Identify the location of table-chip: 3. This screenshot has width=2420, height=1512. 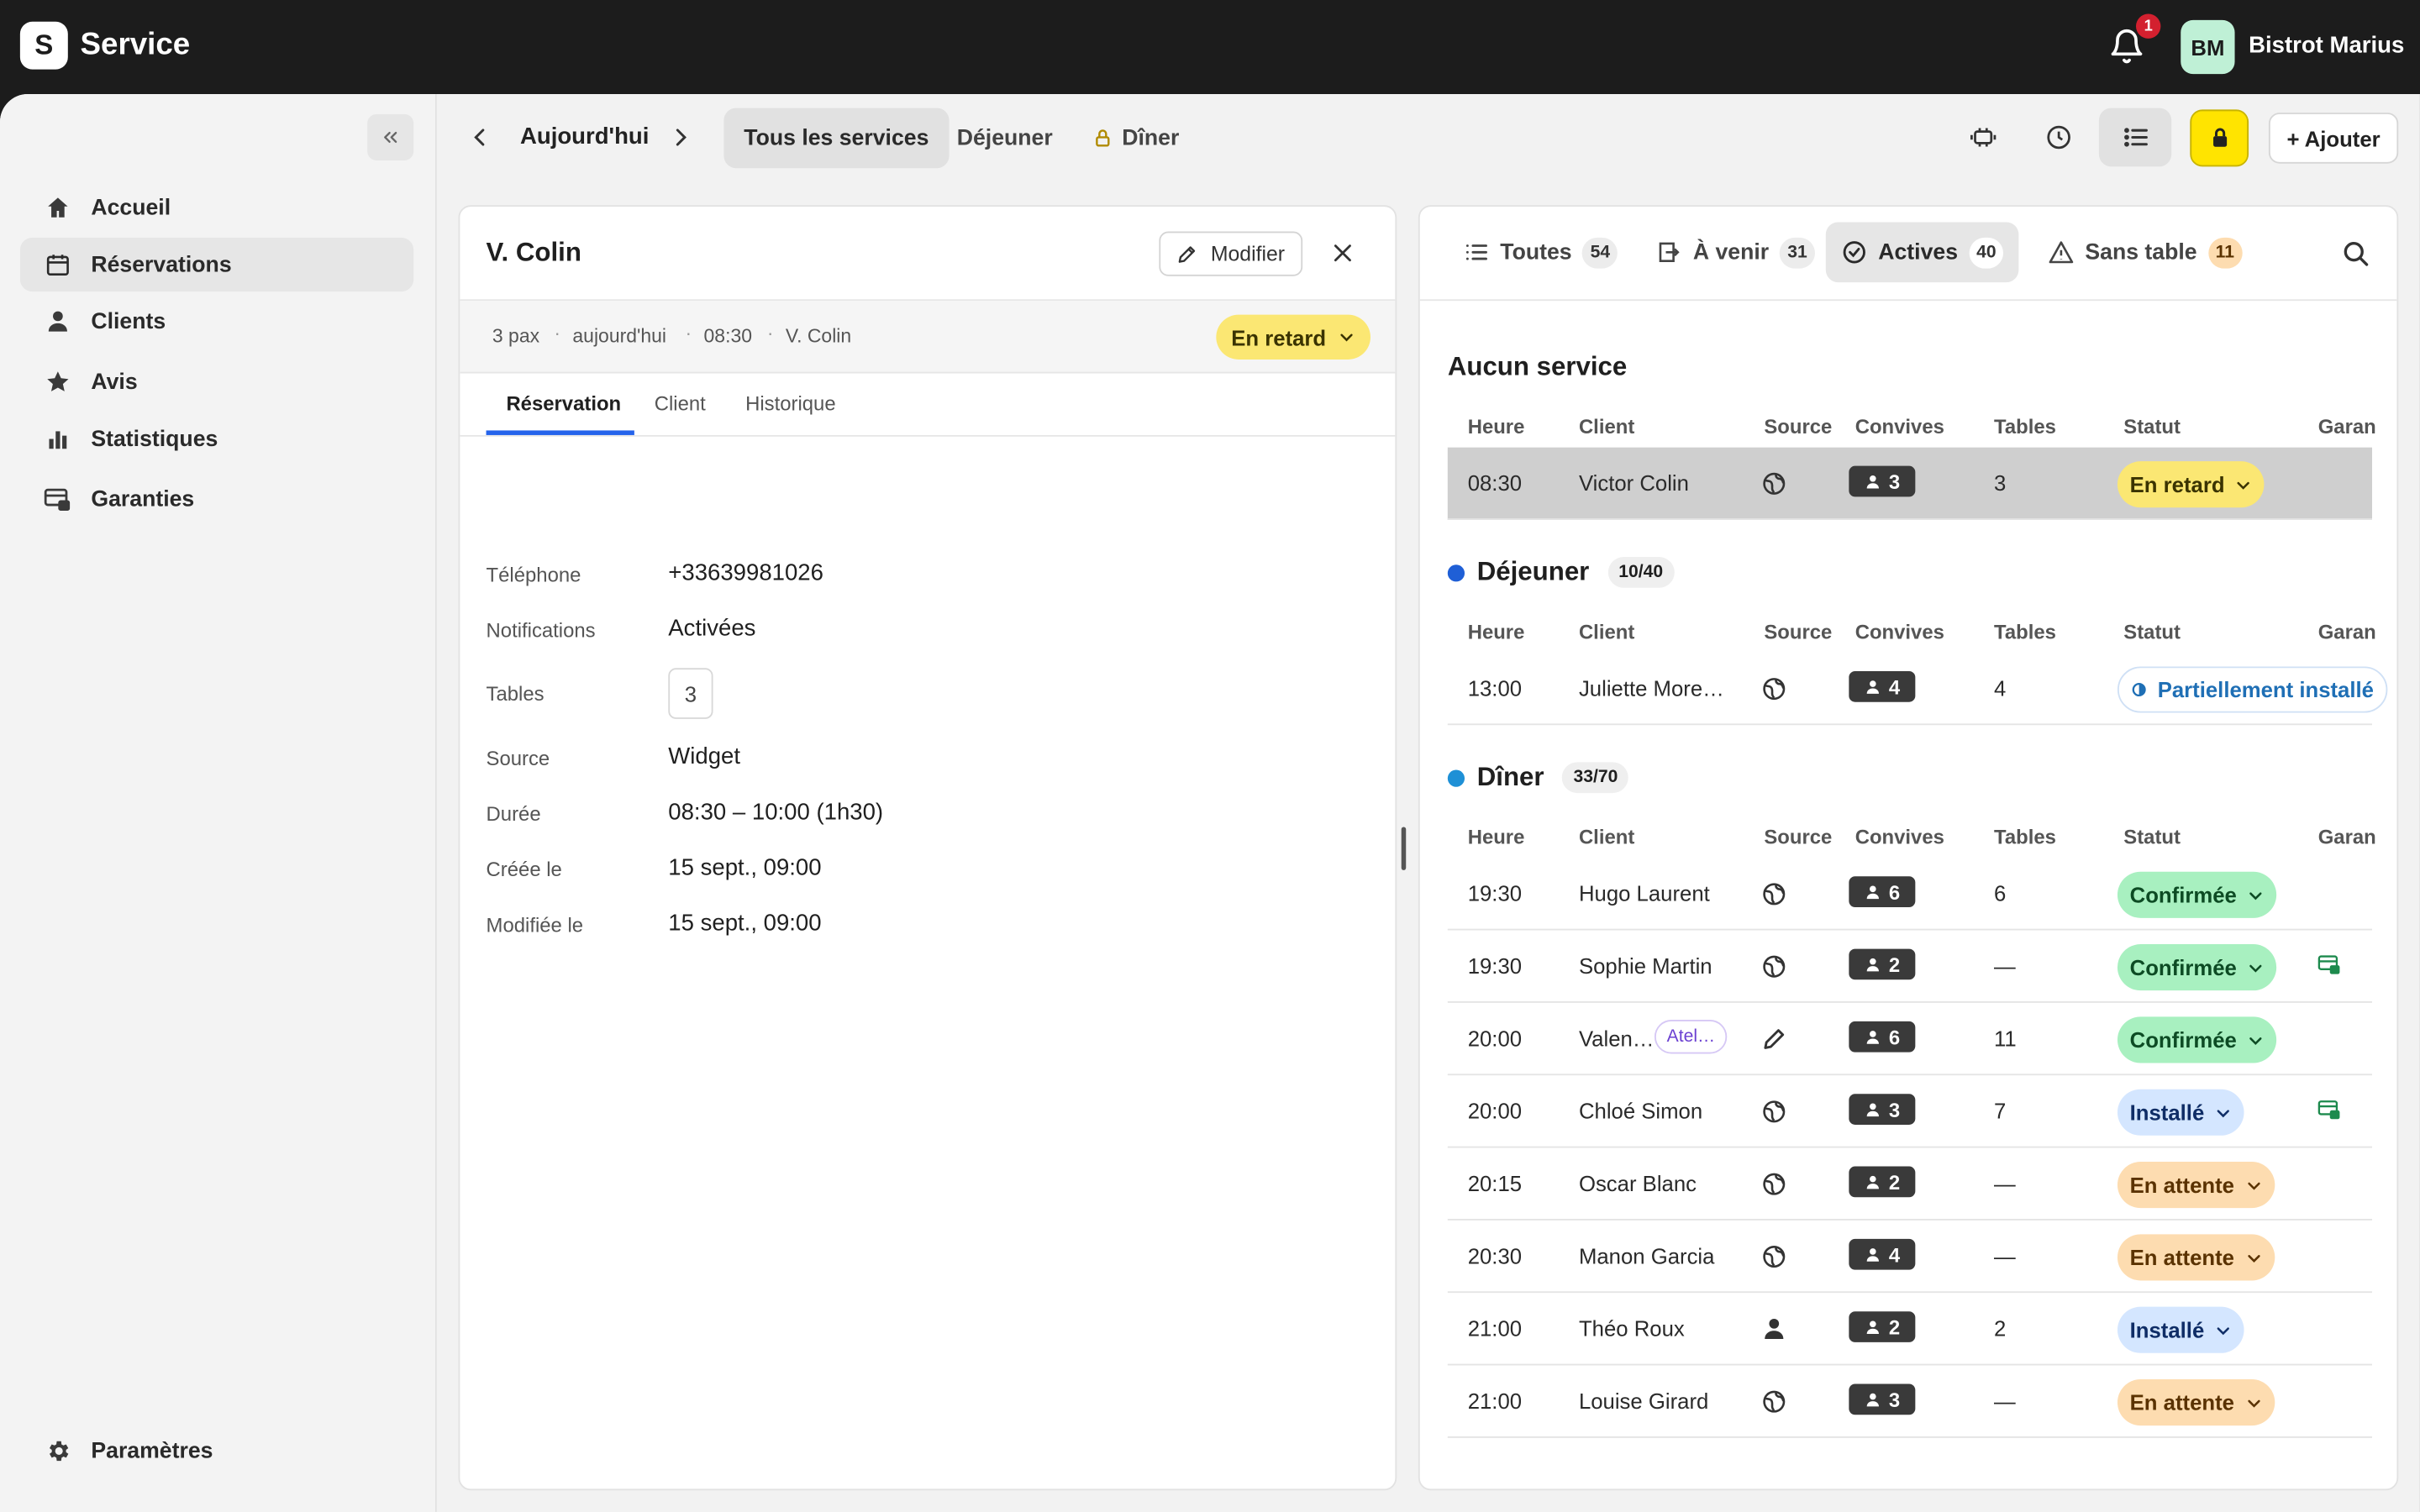
(690, 693).